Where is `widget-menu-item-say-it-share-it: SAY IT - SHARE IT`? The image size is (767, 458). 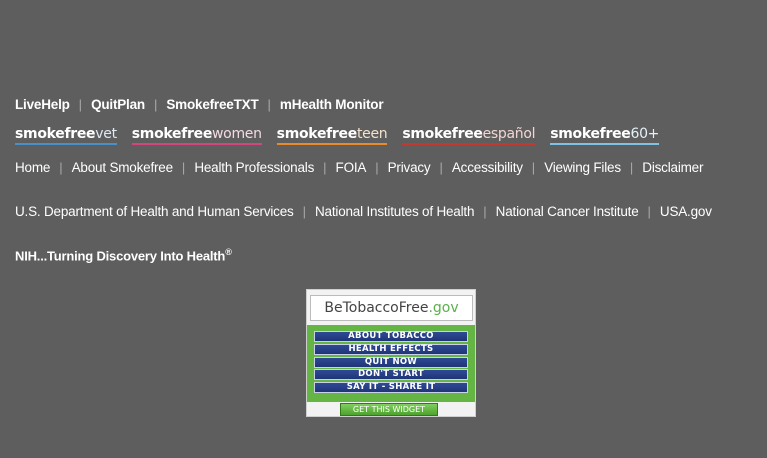
widget-menu-item-say-it-share-it: SAY IT - SHARE IT is located at coordinates (391, 388).